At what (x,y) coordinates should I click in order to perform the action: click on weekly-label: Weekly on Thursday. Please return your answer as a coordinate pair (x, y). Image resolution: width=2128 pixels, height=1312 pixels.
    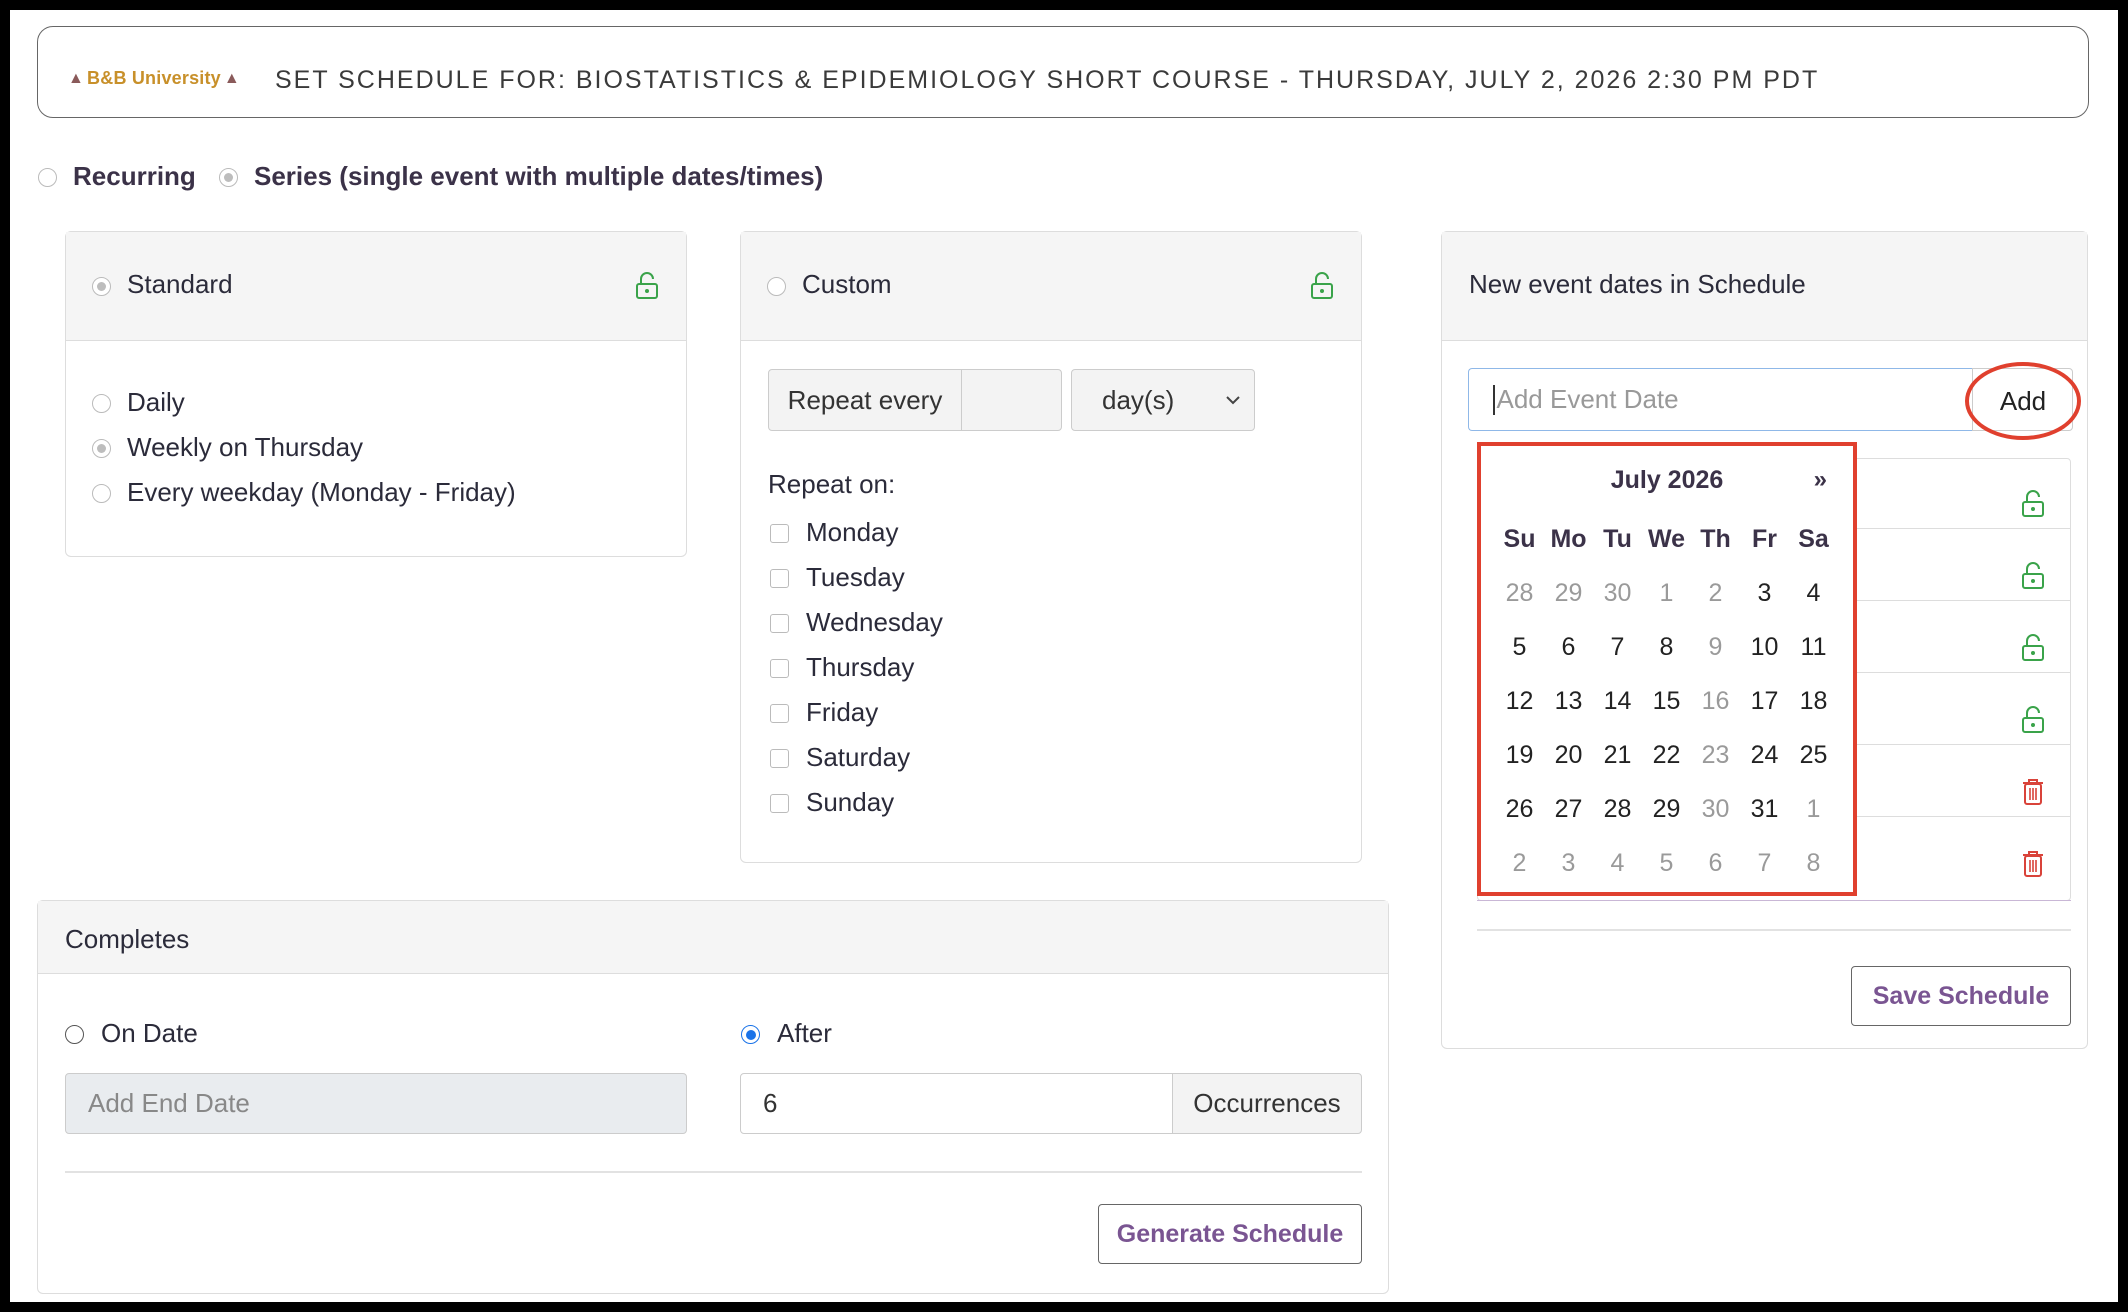
    Looking at the image, I should click on (245, 447).